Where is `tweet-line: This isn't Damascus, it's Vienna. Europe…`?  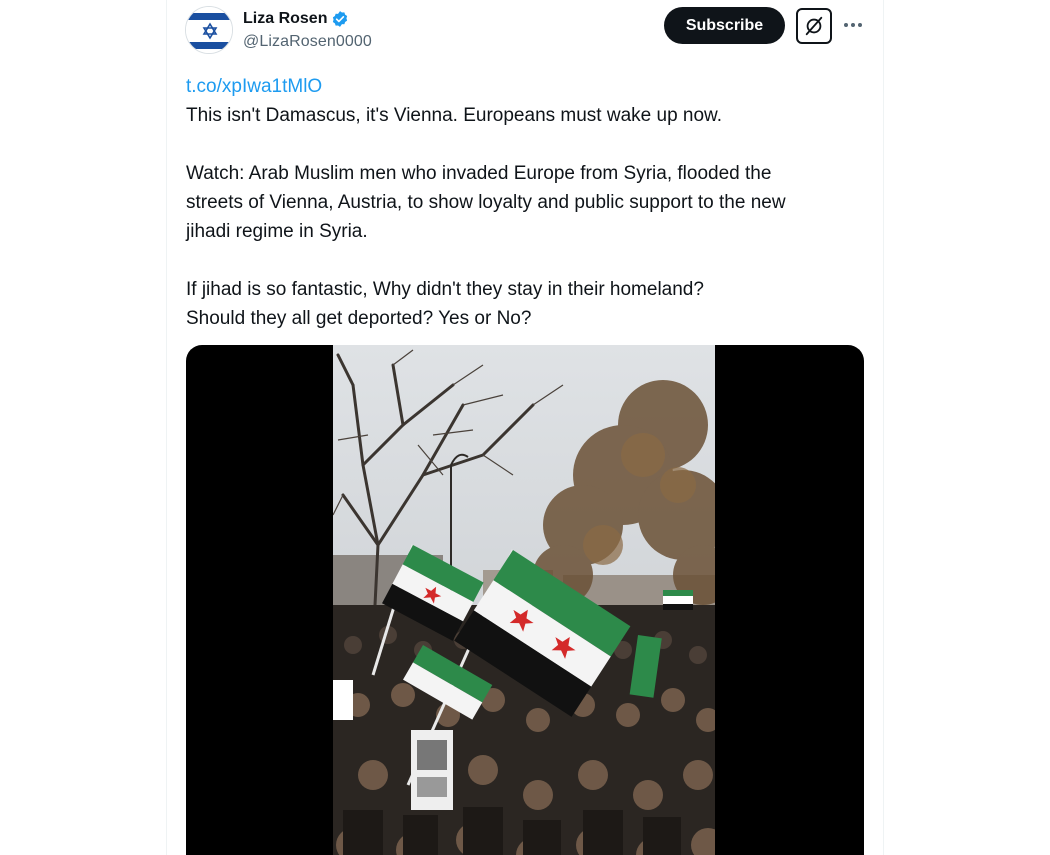
tweet-line: This isn't Damascus, it's Vienna. Europe… is located at coordinates (454, 115).